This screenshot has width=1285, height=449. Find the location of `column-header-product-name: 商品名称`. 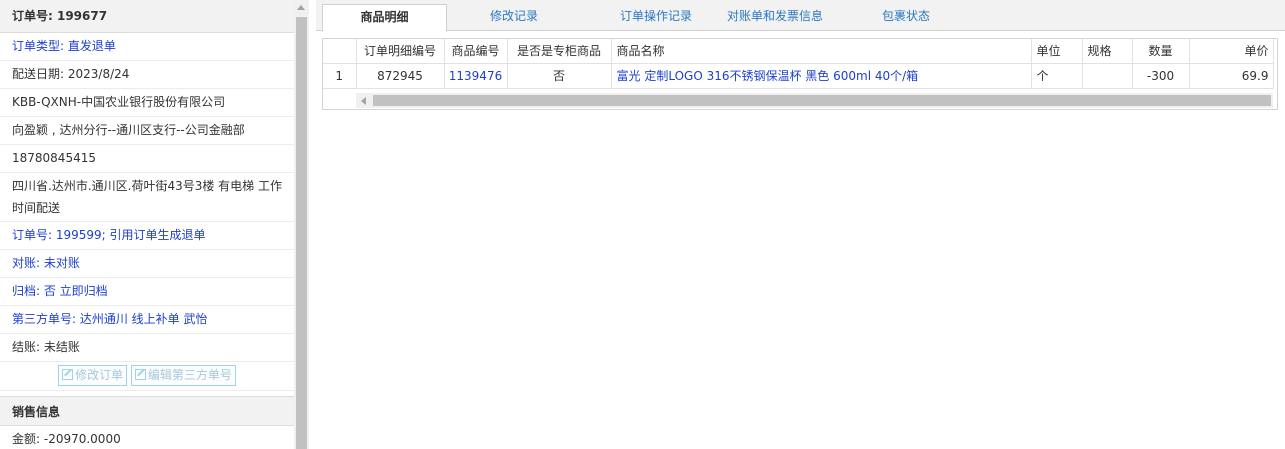

column-header-product-name: 商品名称 is located at coordinates (821, 51).